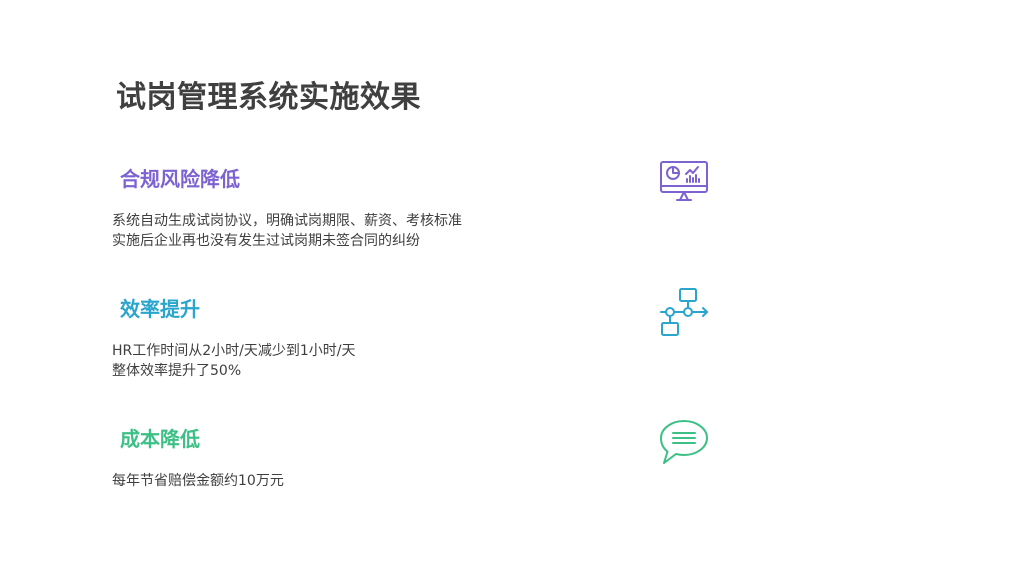  What do you see at coordinates (234, 361) in the screenshot?
I see `section-text: HR工作时间从2小时/天减少到1小时/天 整体效率提升了50%` at bounding box center [234, 361].